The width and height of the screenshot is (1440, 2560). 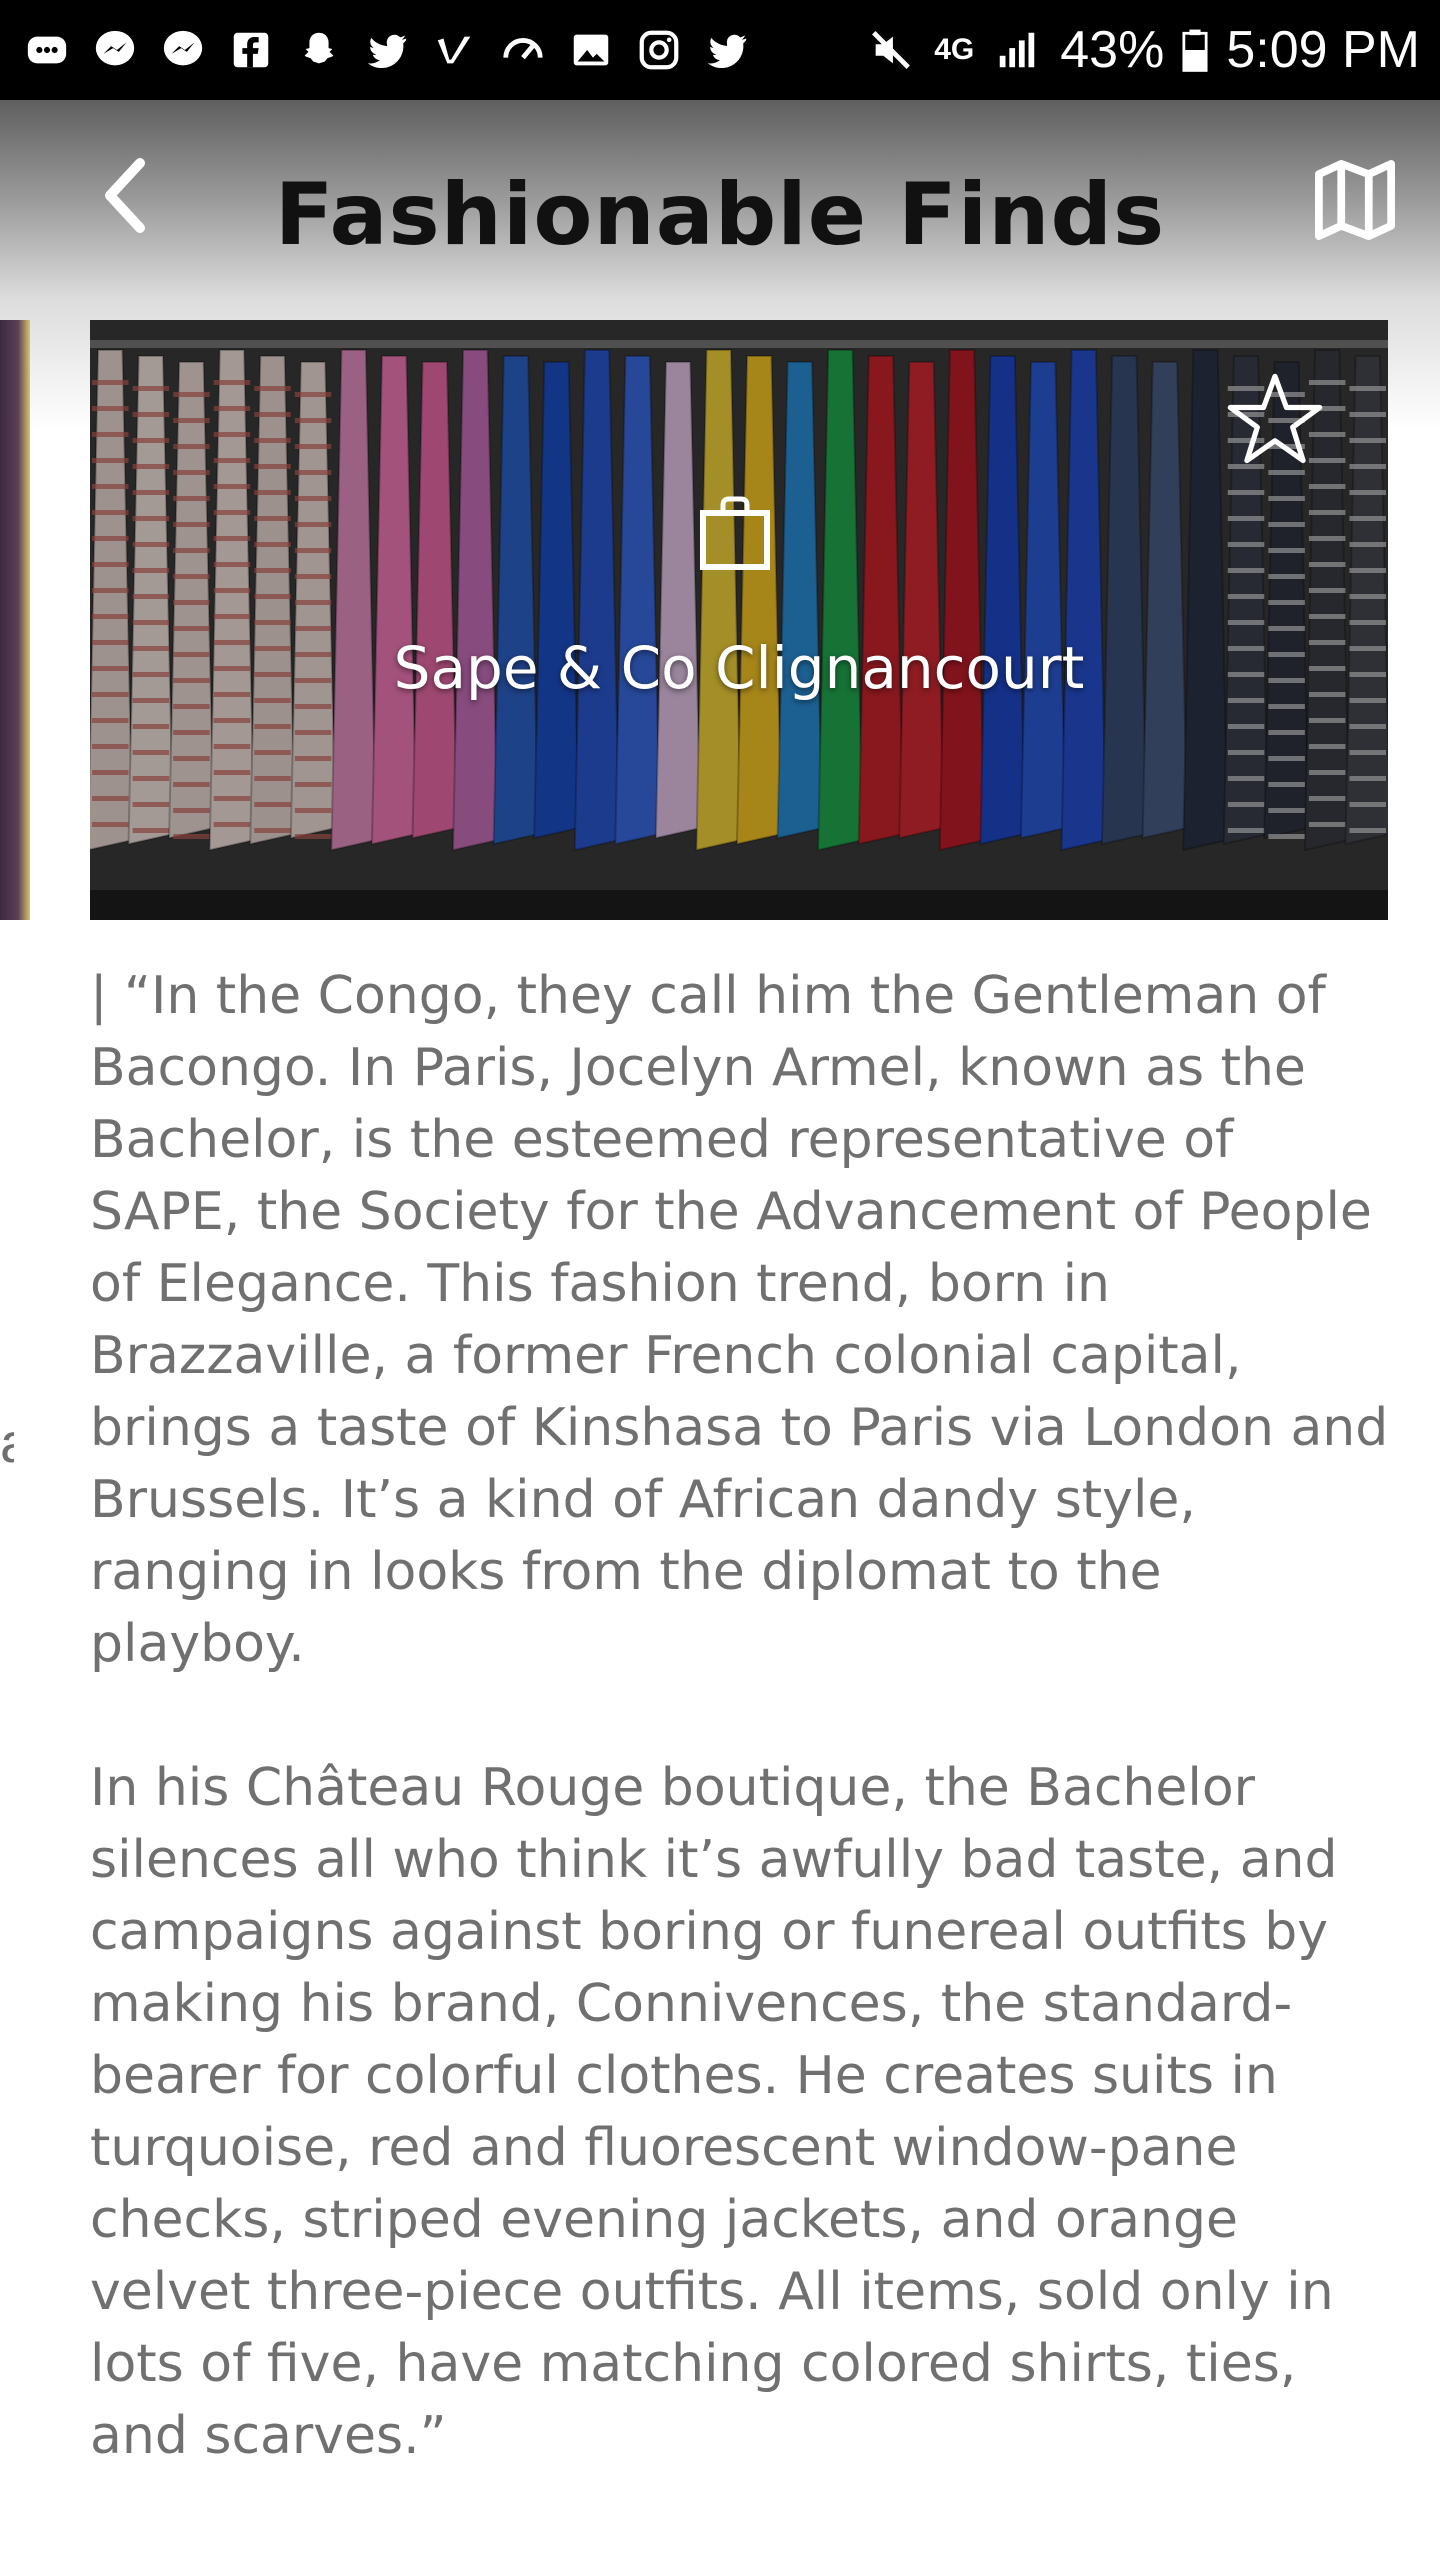 I want to click on battery-icon, so click(x=1195, y=50).